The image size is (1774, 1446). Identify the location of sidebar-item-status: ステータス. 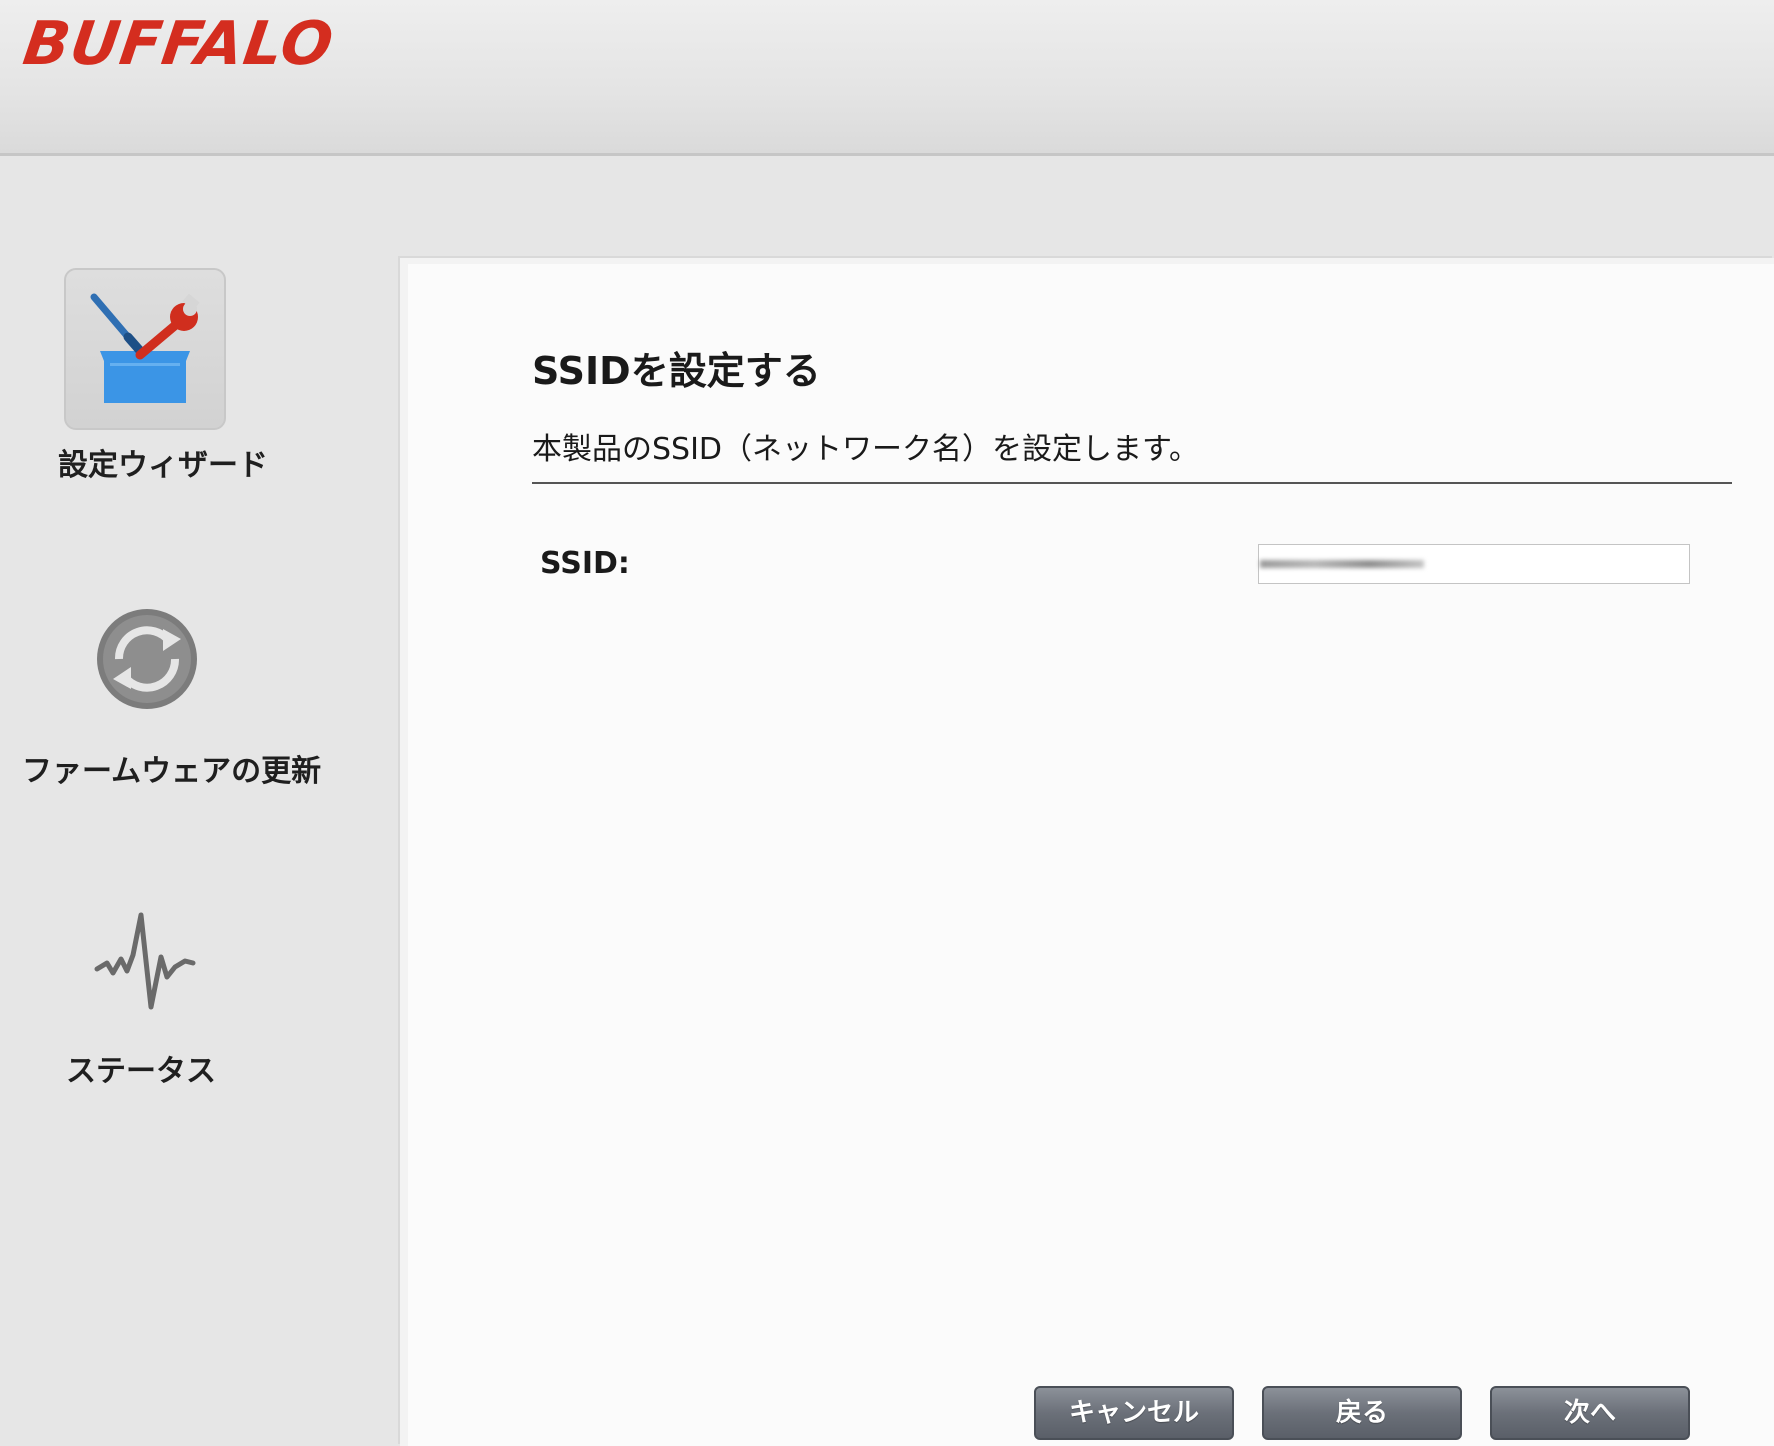
(150, 998).